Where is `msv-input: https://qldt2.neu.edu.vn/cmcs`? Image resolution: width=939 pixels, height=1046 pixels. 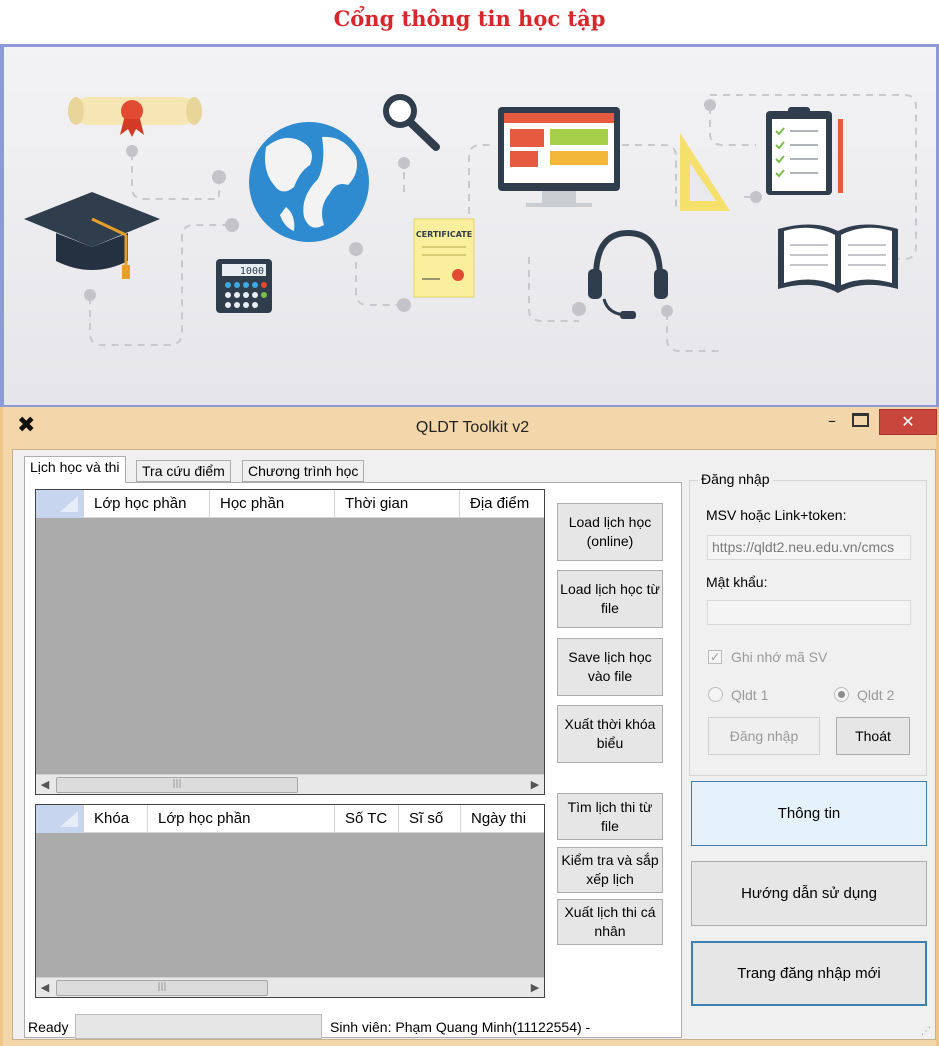 msv-input: https://qldt2.neu.edu.vn/cmcs is located at coordinates (809, 547).